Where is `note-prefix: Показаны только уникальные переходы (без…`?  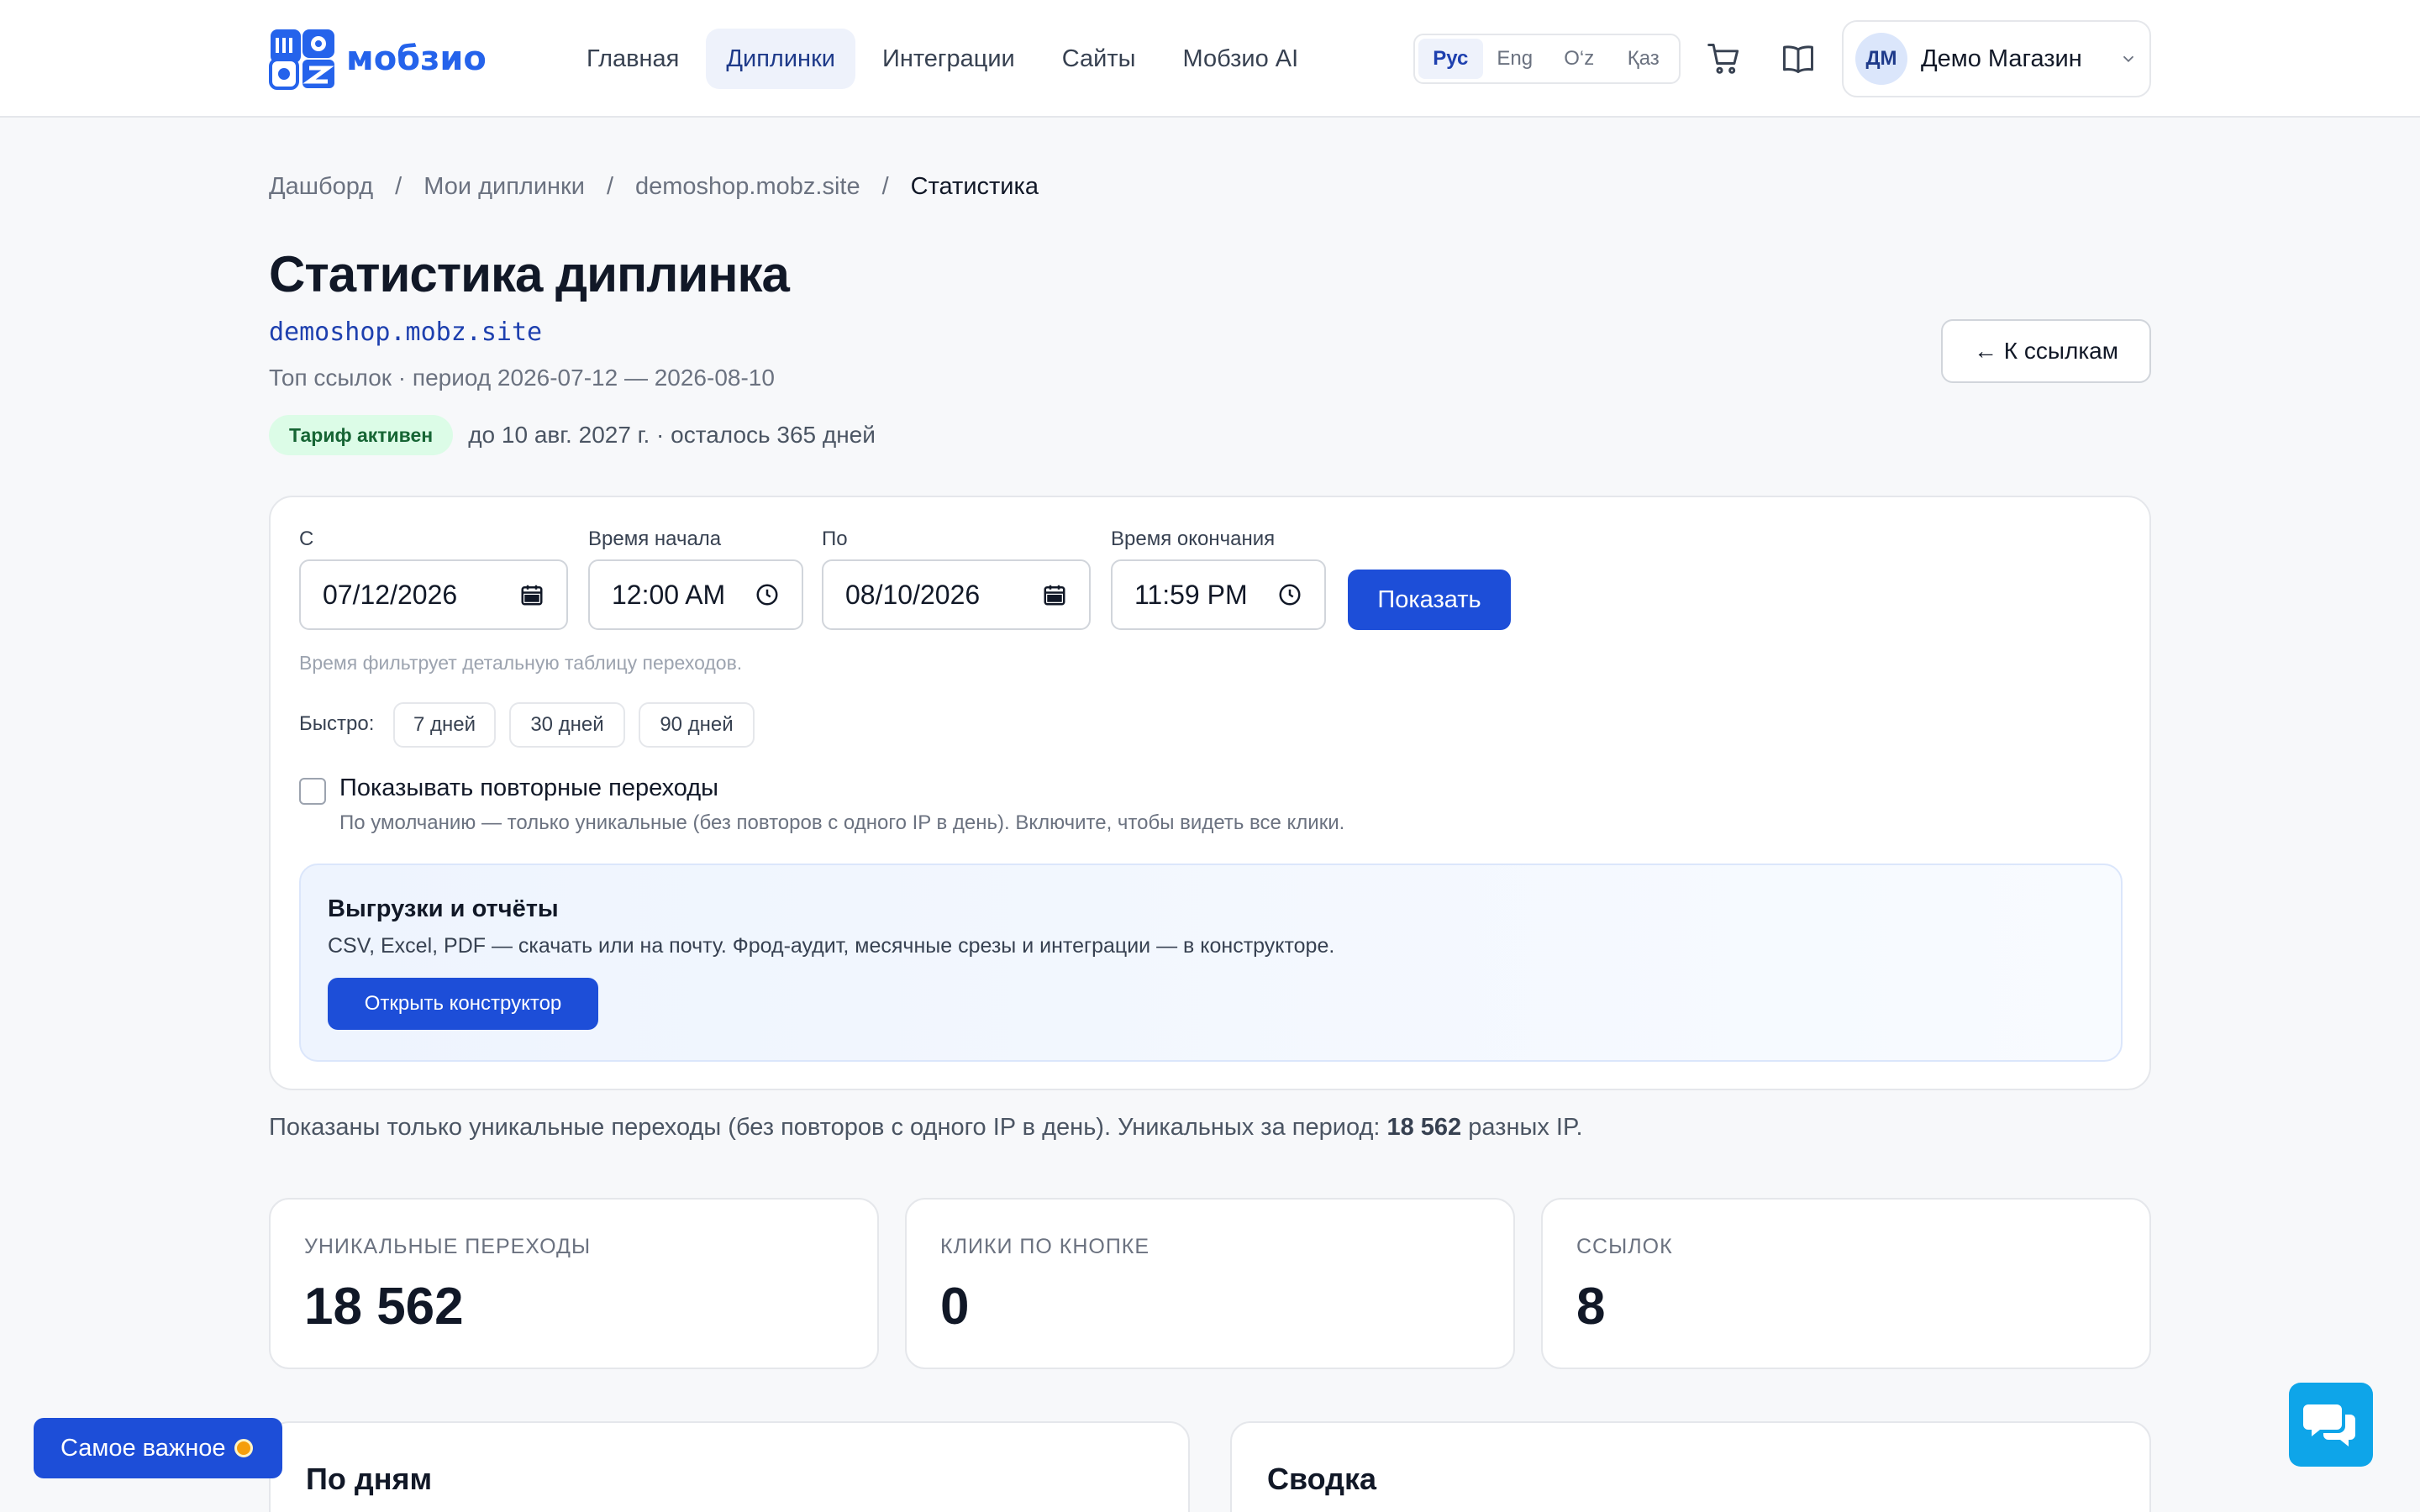
note-prefix: Показаны только уникальные переходы (без… is located at coordinates (828, 1127).